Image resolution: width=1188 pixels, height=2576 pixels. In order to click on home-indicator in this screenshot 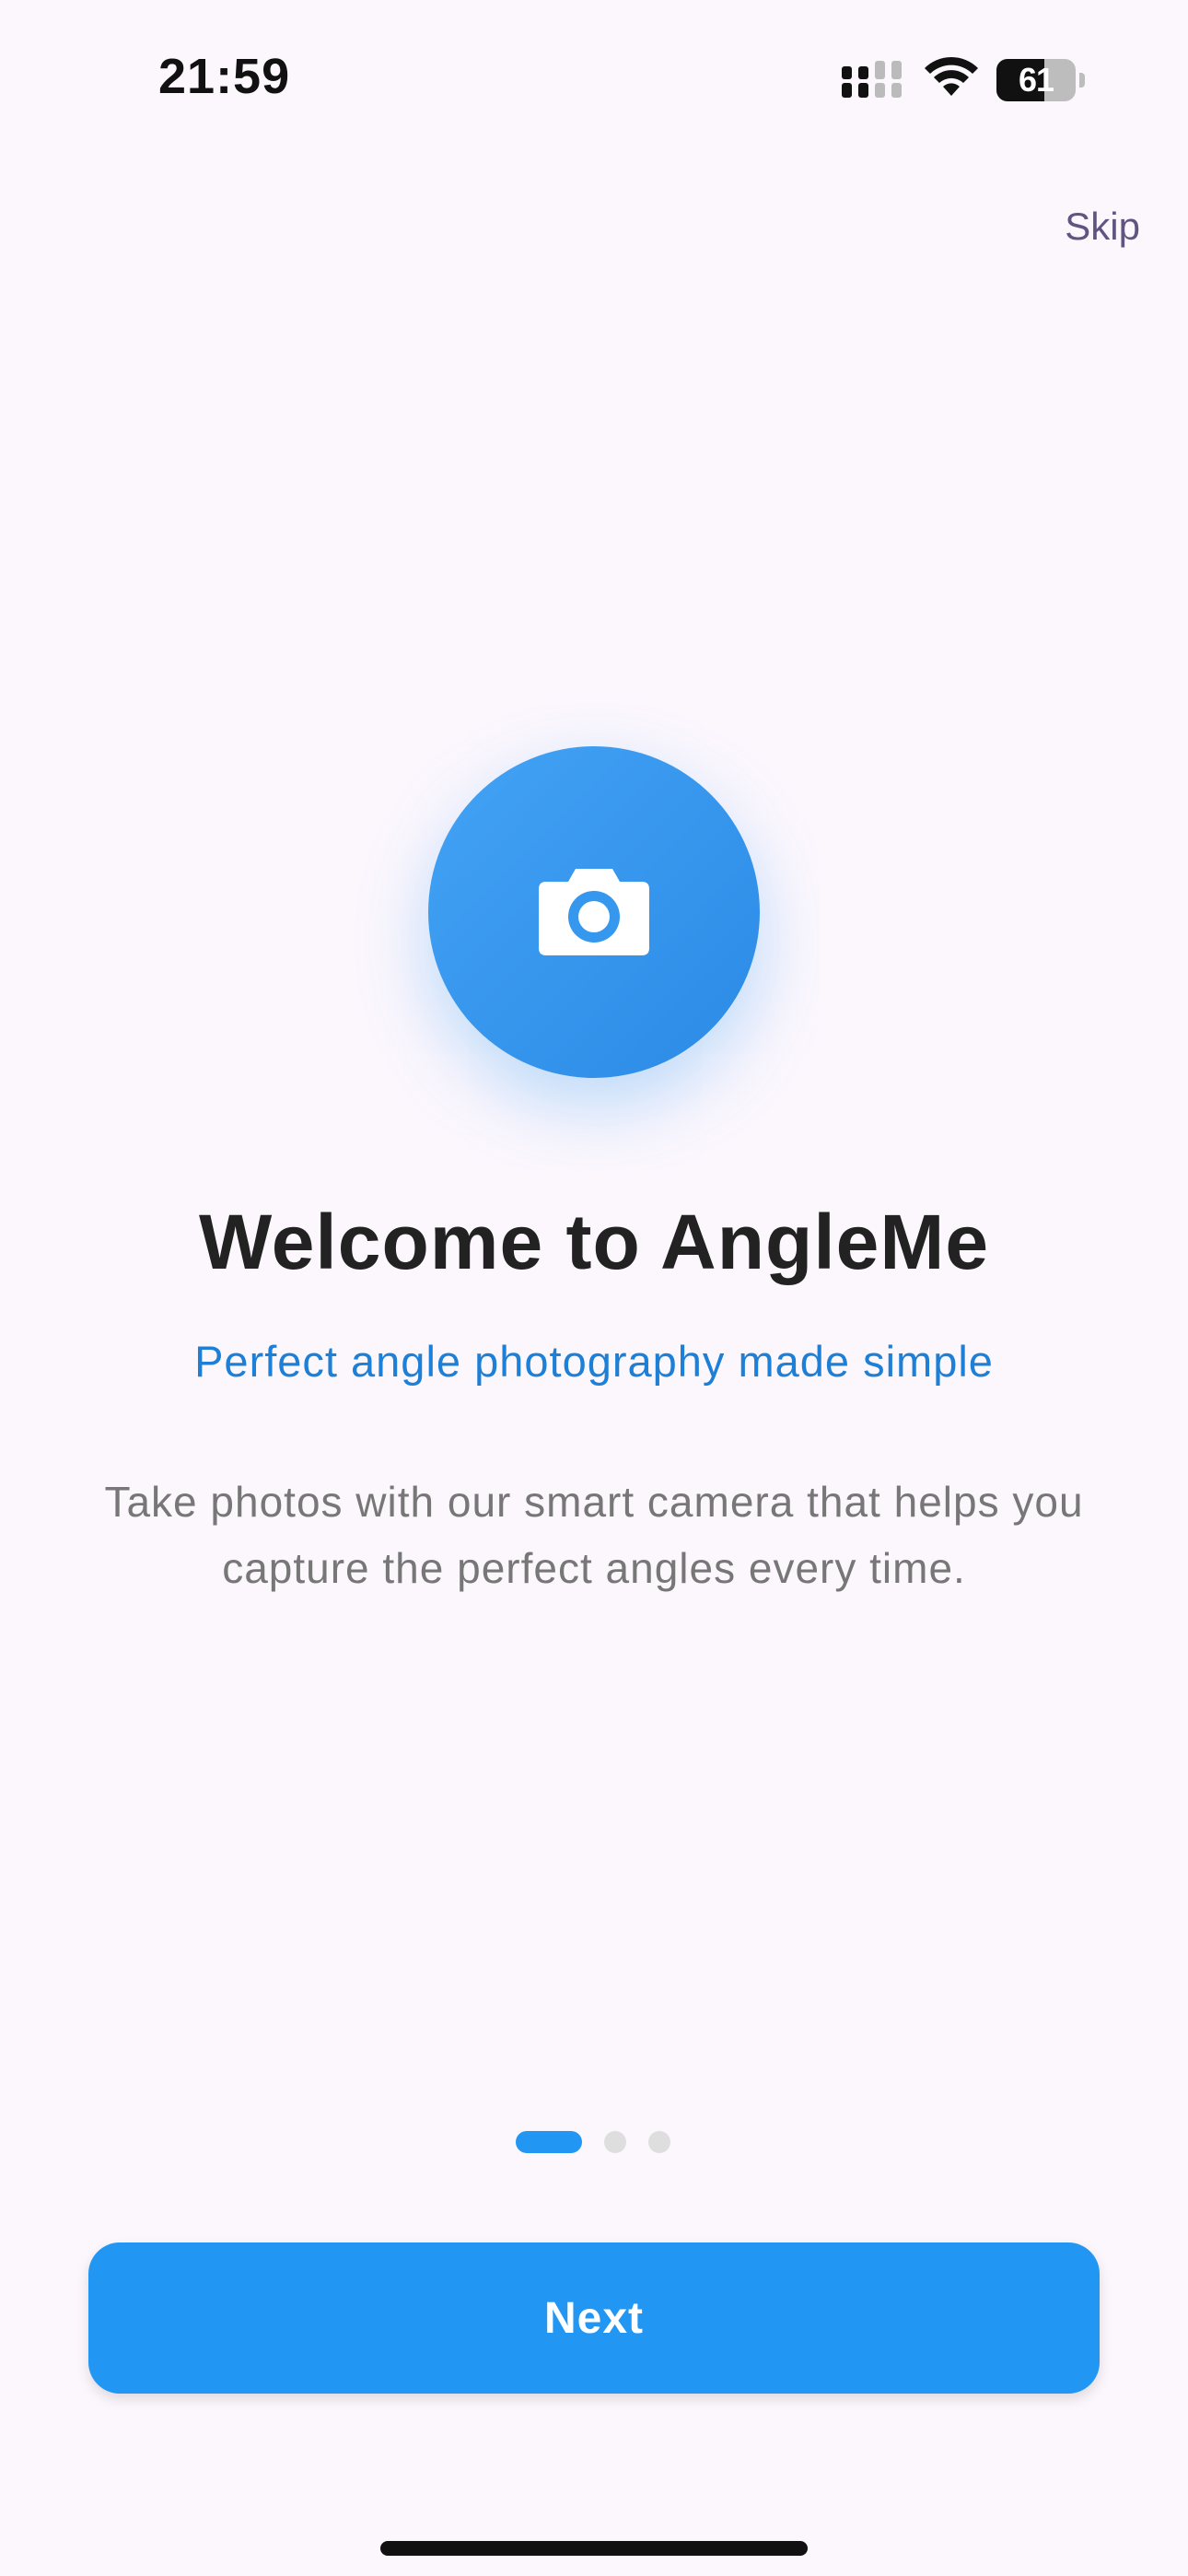, I will do `click(594, 2548)`.